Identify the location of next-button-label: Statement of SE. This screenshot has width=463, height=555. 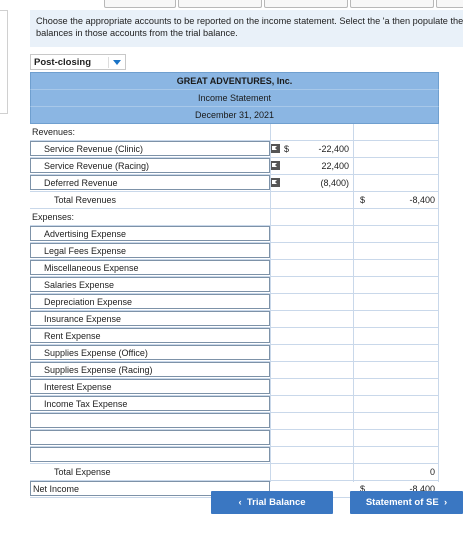
(402, 502).